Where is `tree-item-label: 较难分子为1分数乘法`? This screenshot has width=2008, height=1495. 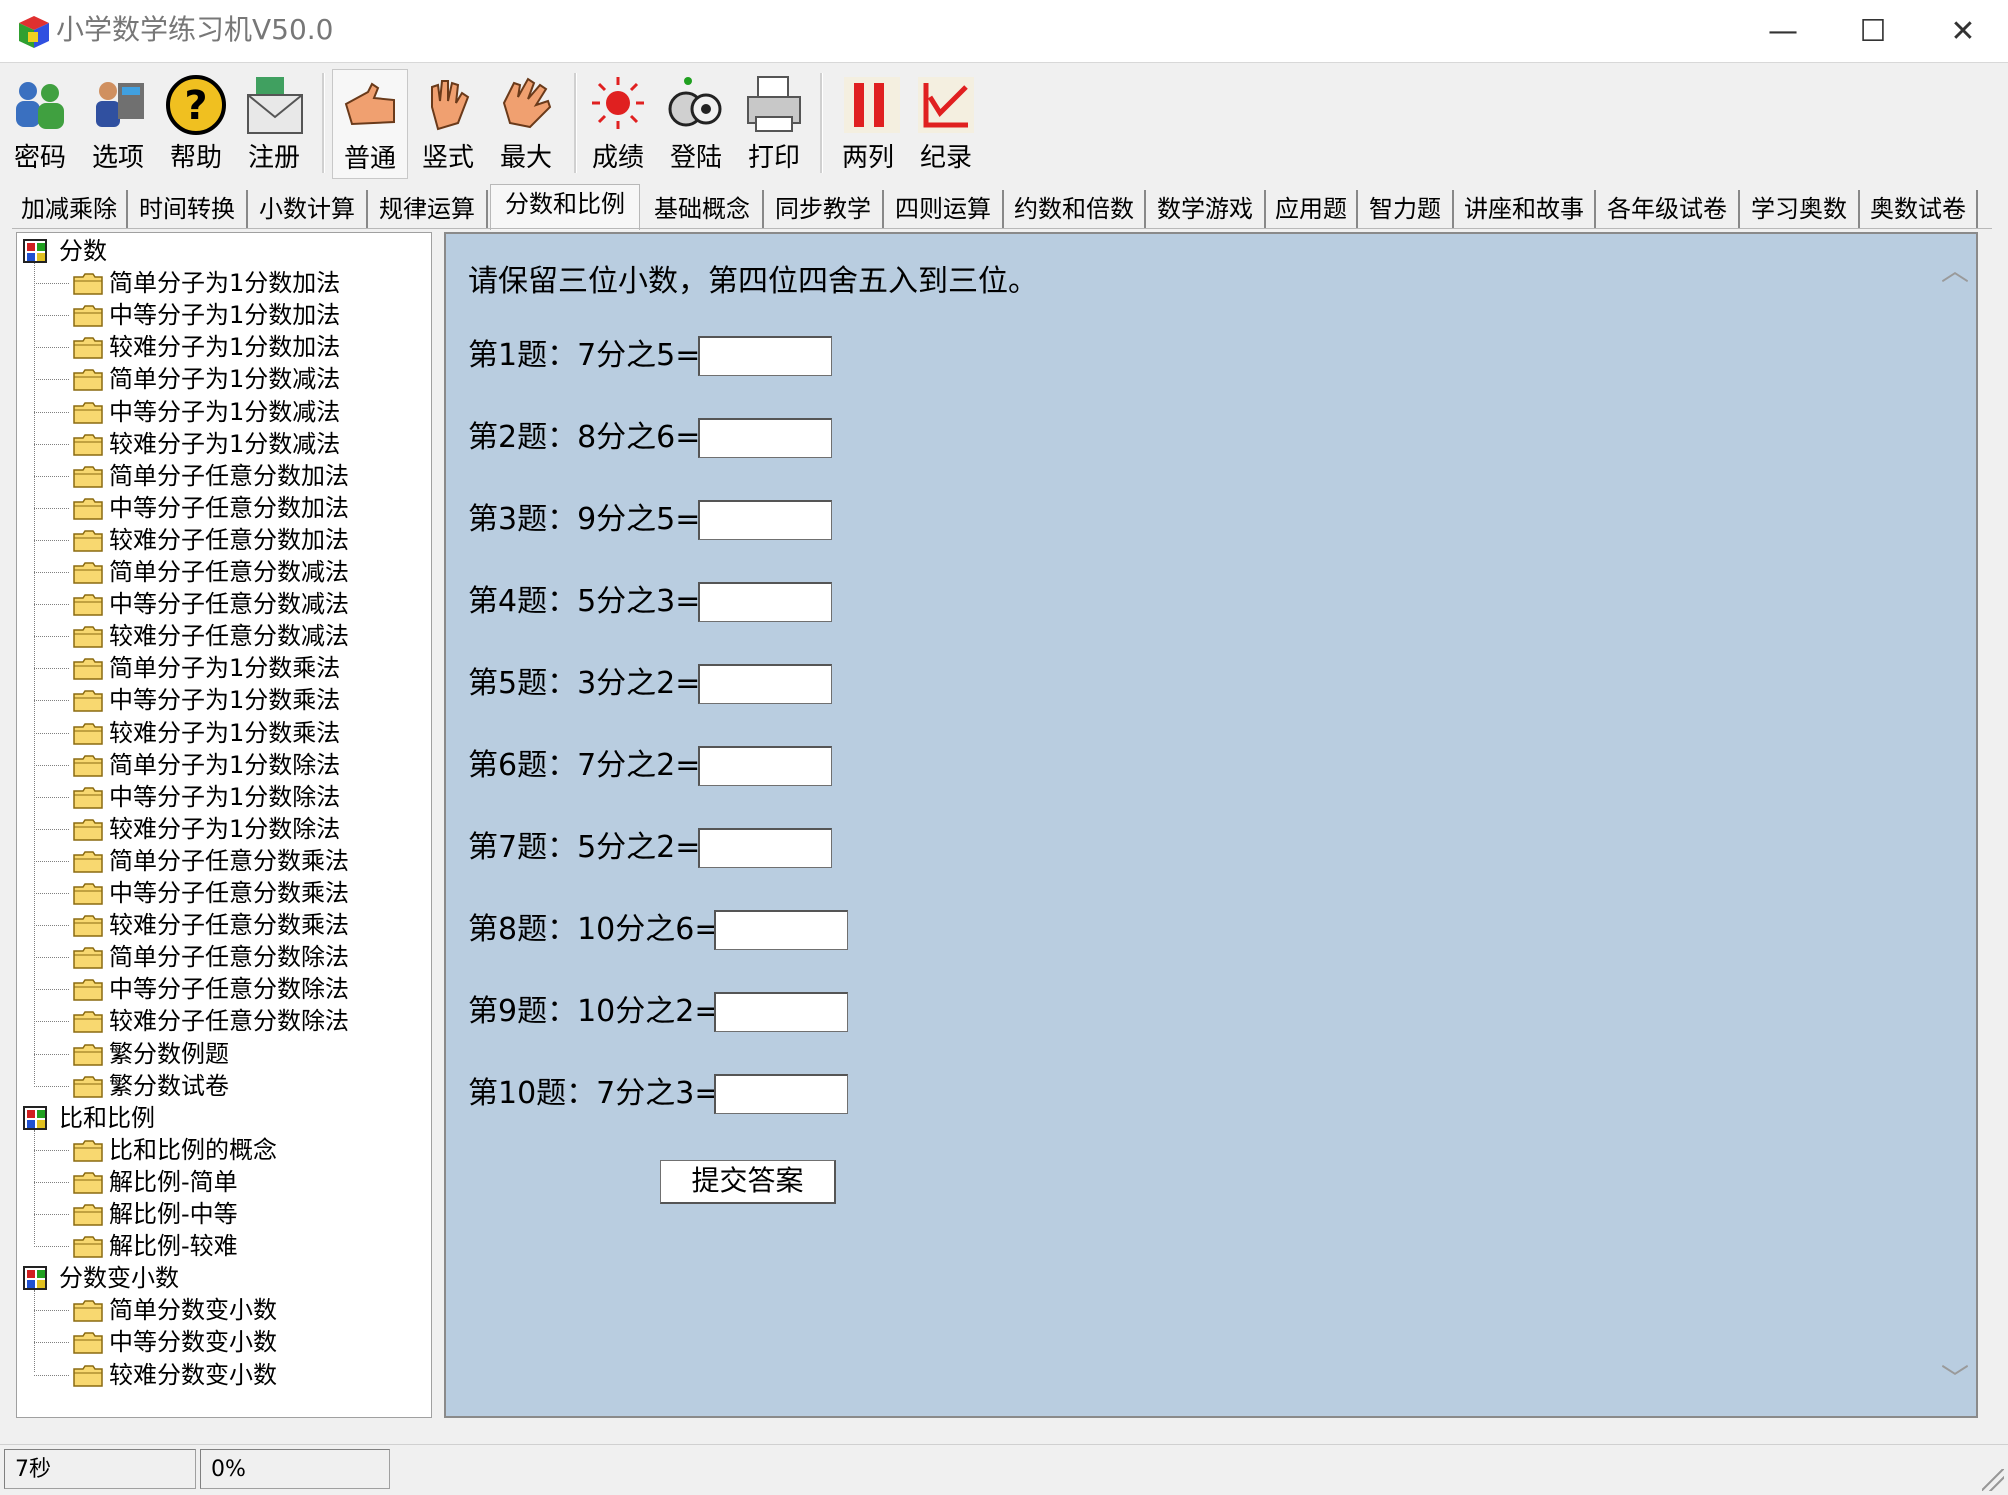
tree-item-label: 较难分子为1分数乘法 is located at coordinates (225, 732).